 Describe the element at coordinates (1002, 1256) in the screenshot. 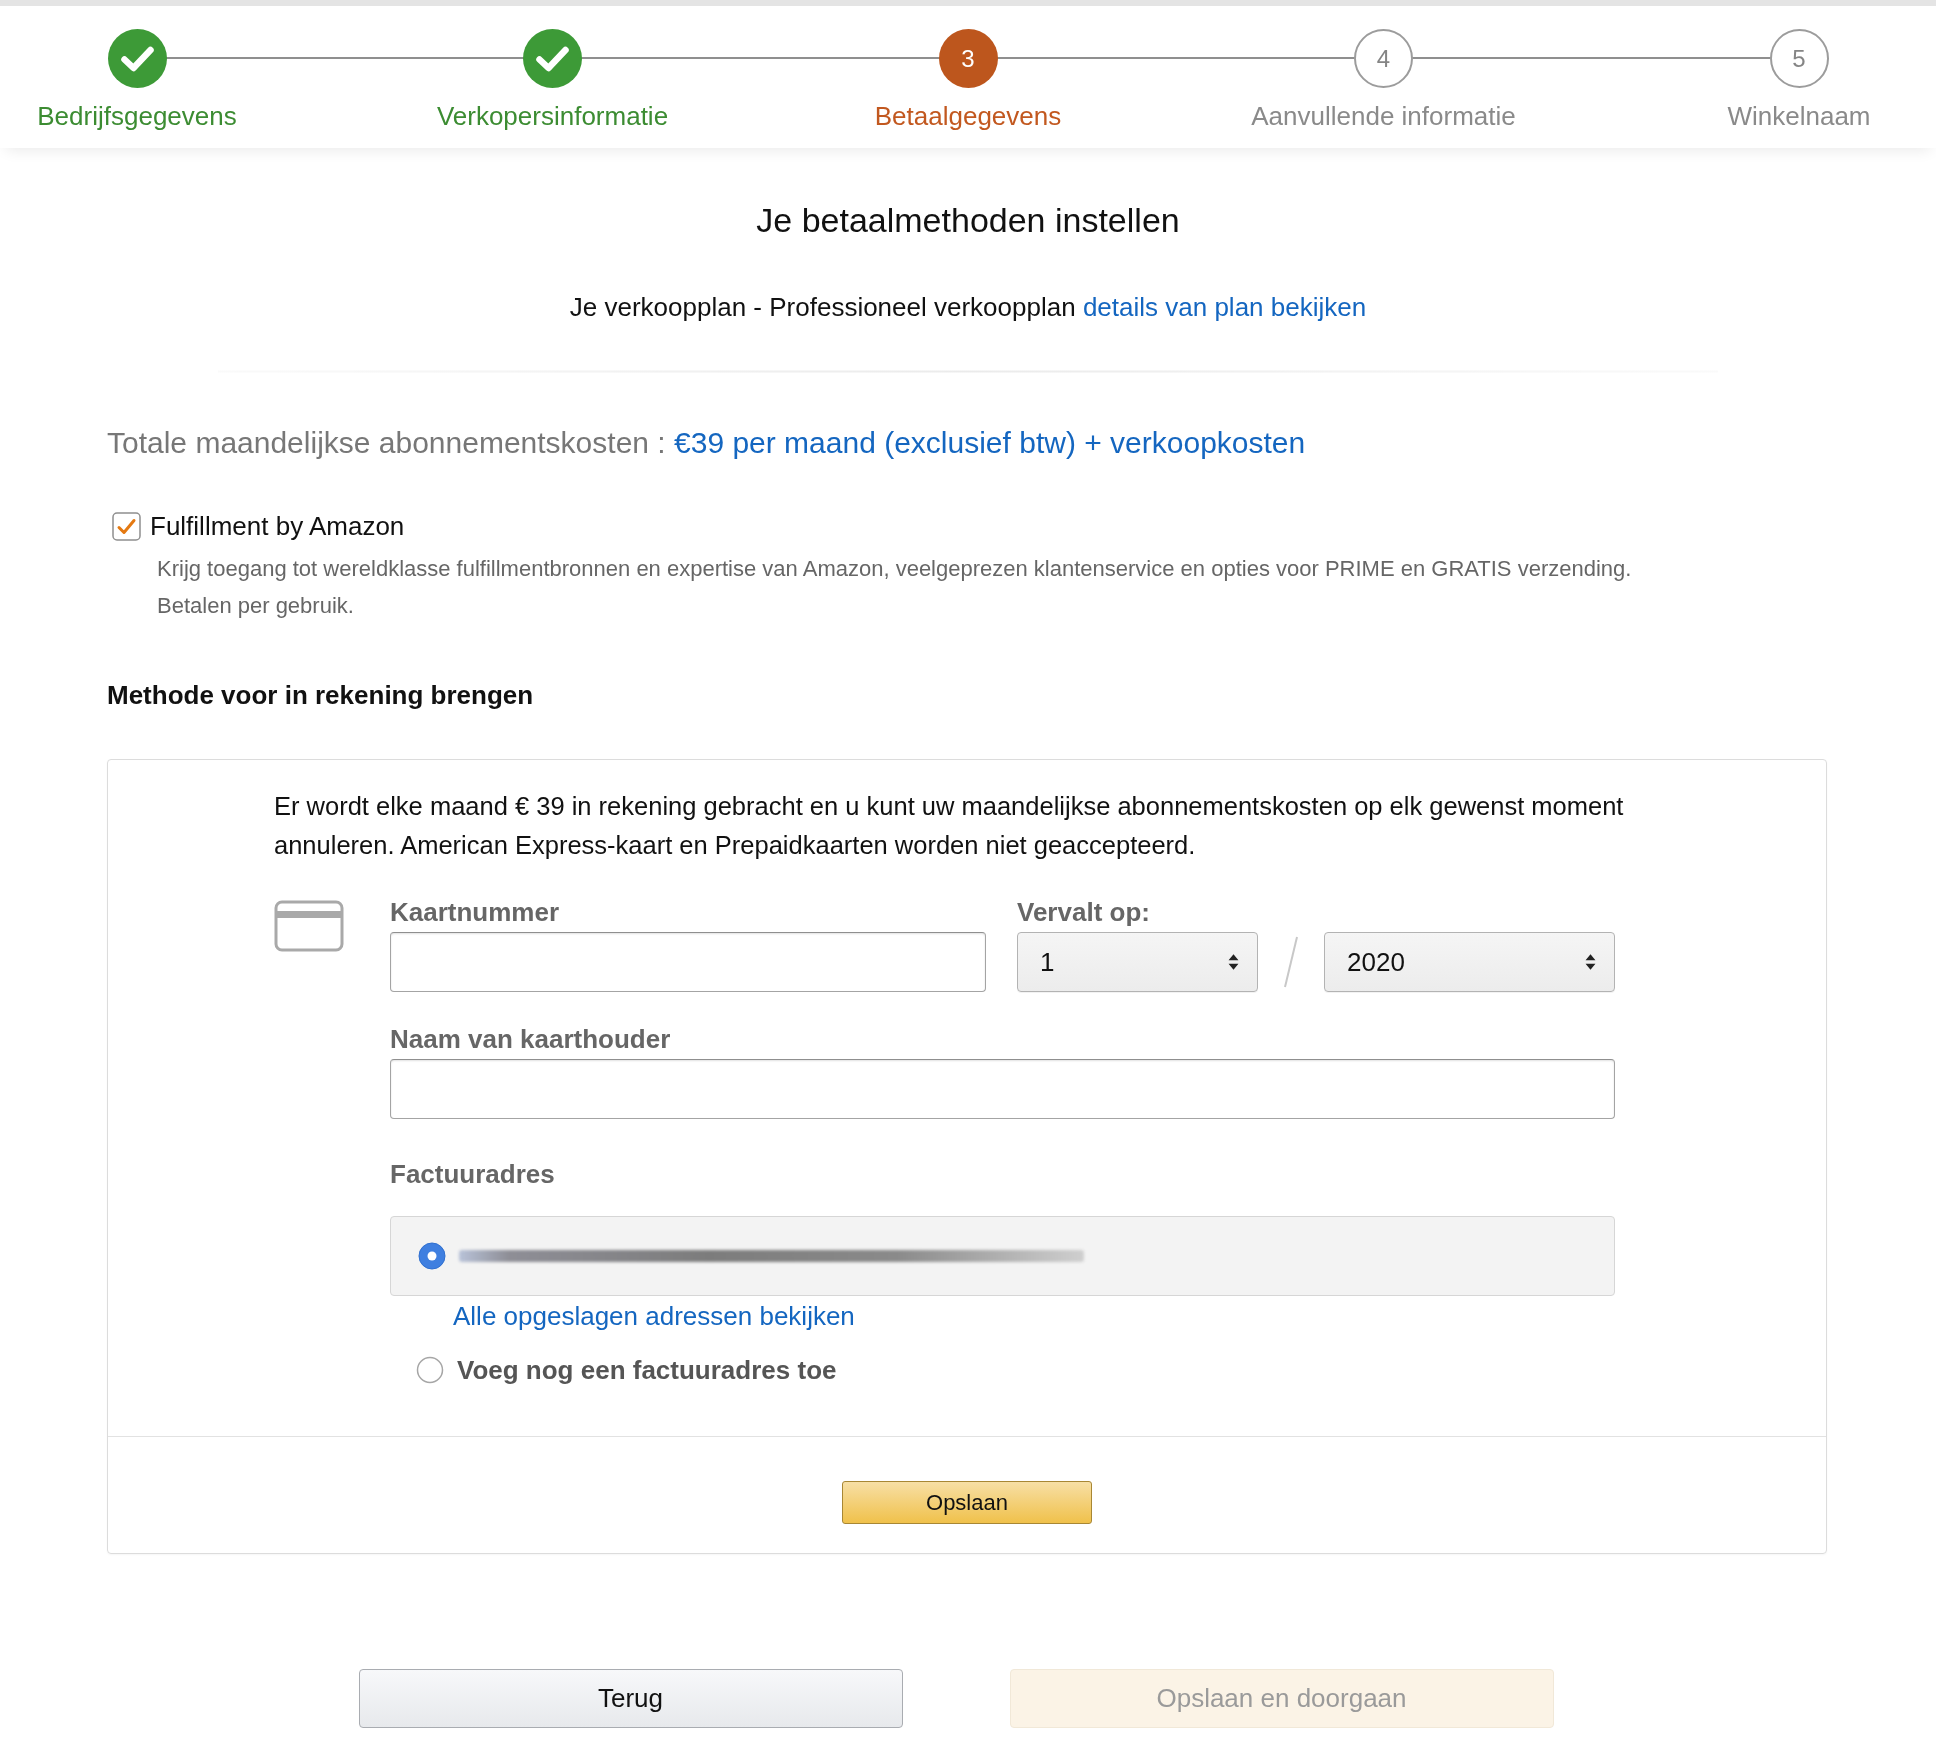

I see `saved-address-option` at that location.